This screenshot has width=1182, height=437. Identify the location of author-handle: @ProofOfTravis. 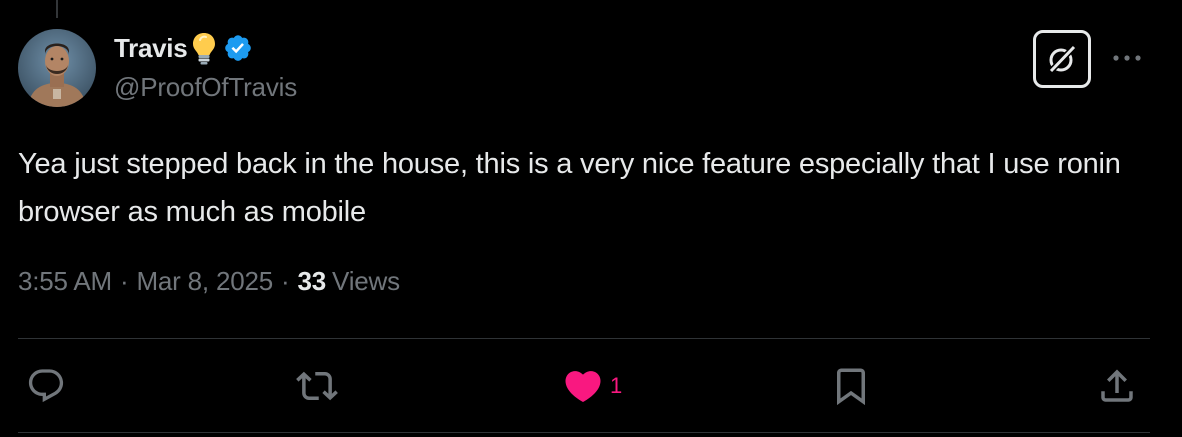
(205, 87).